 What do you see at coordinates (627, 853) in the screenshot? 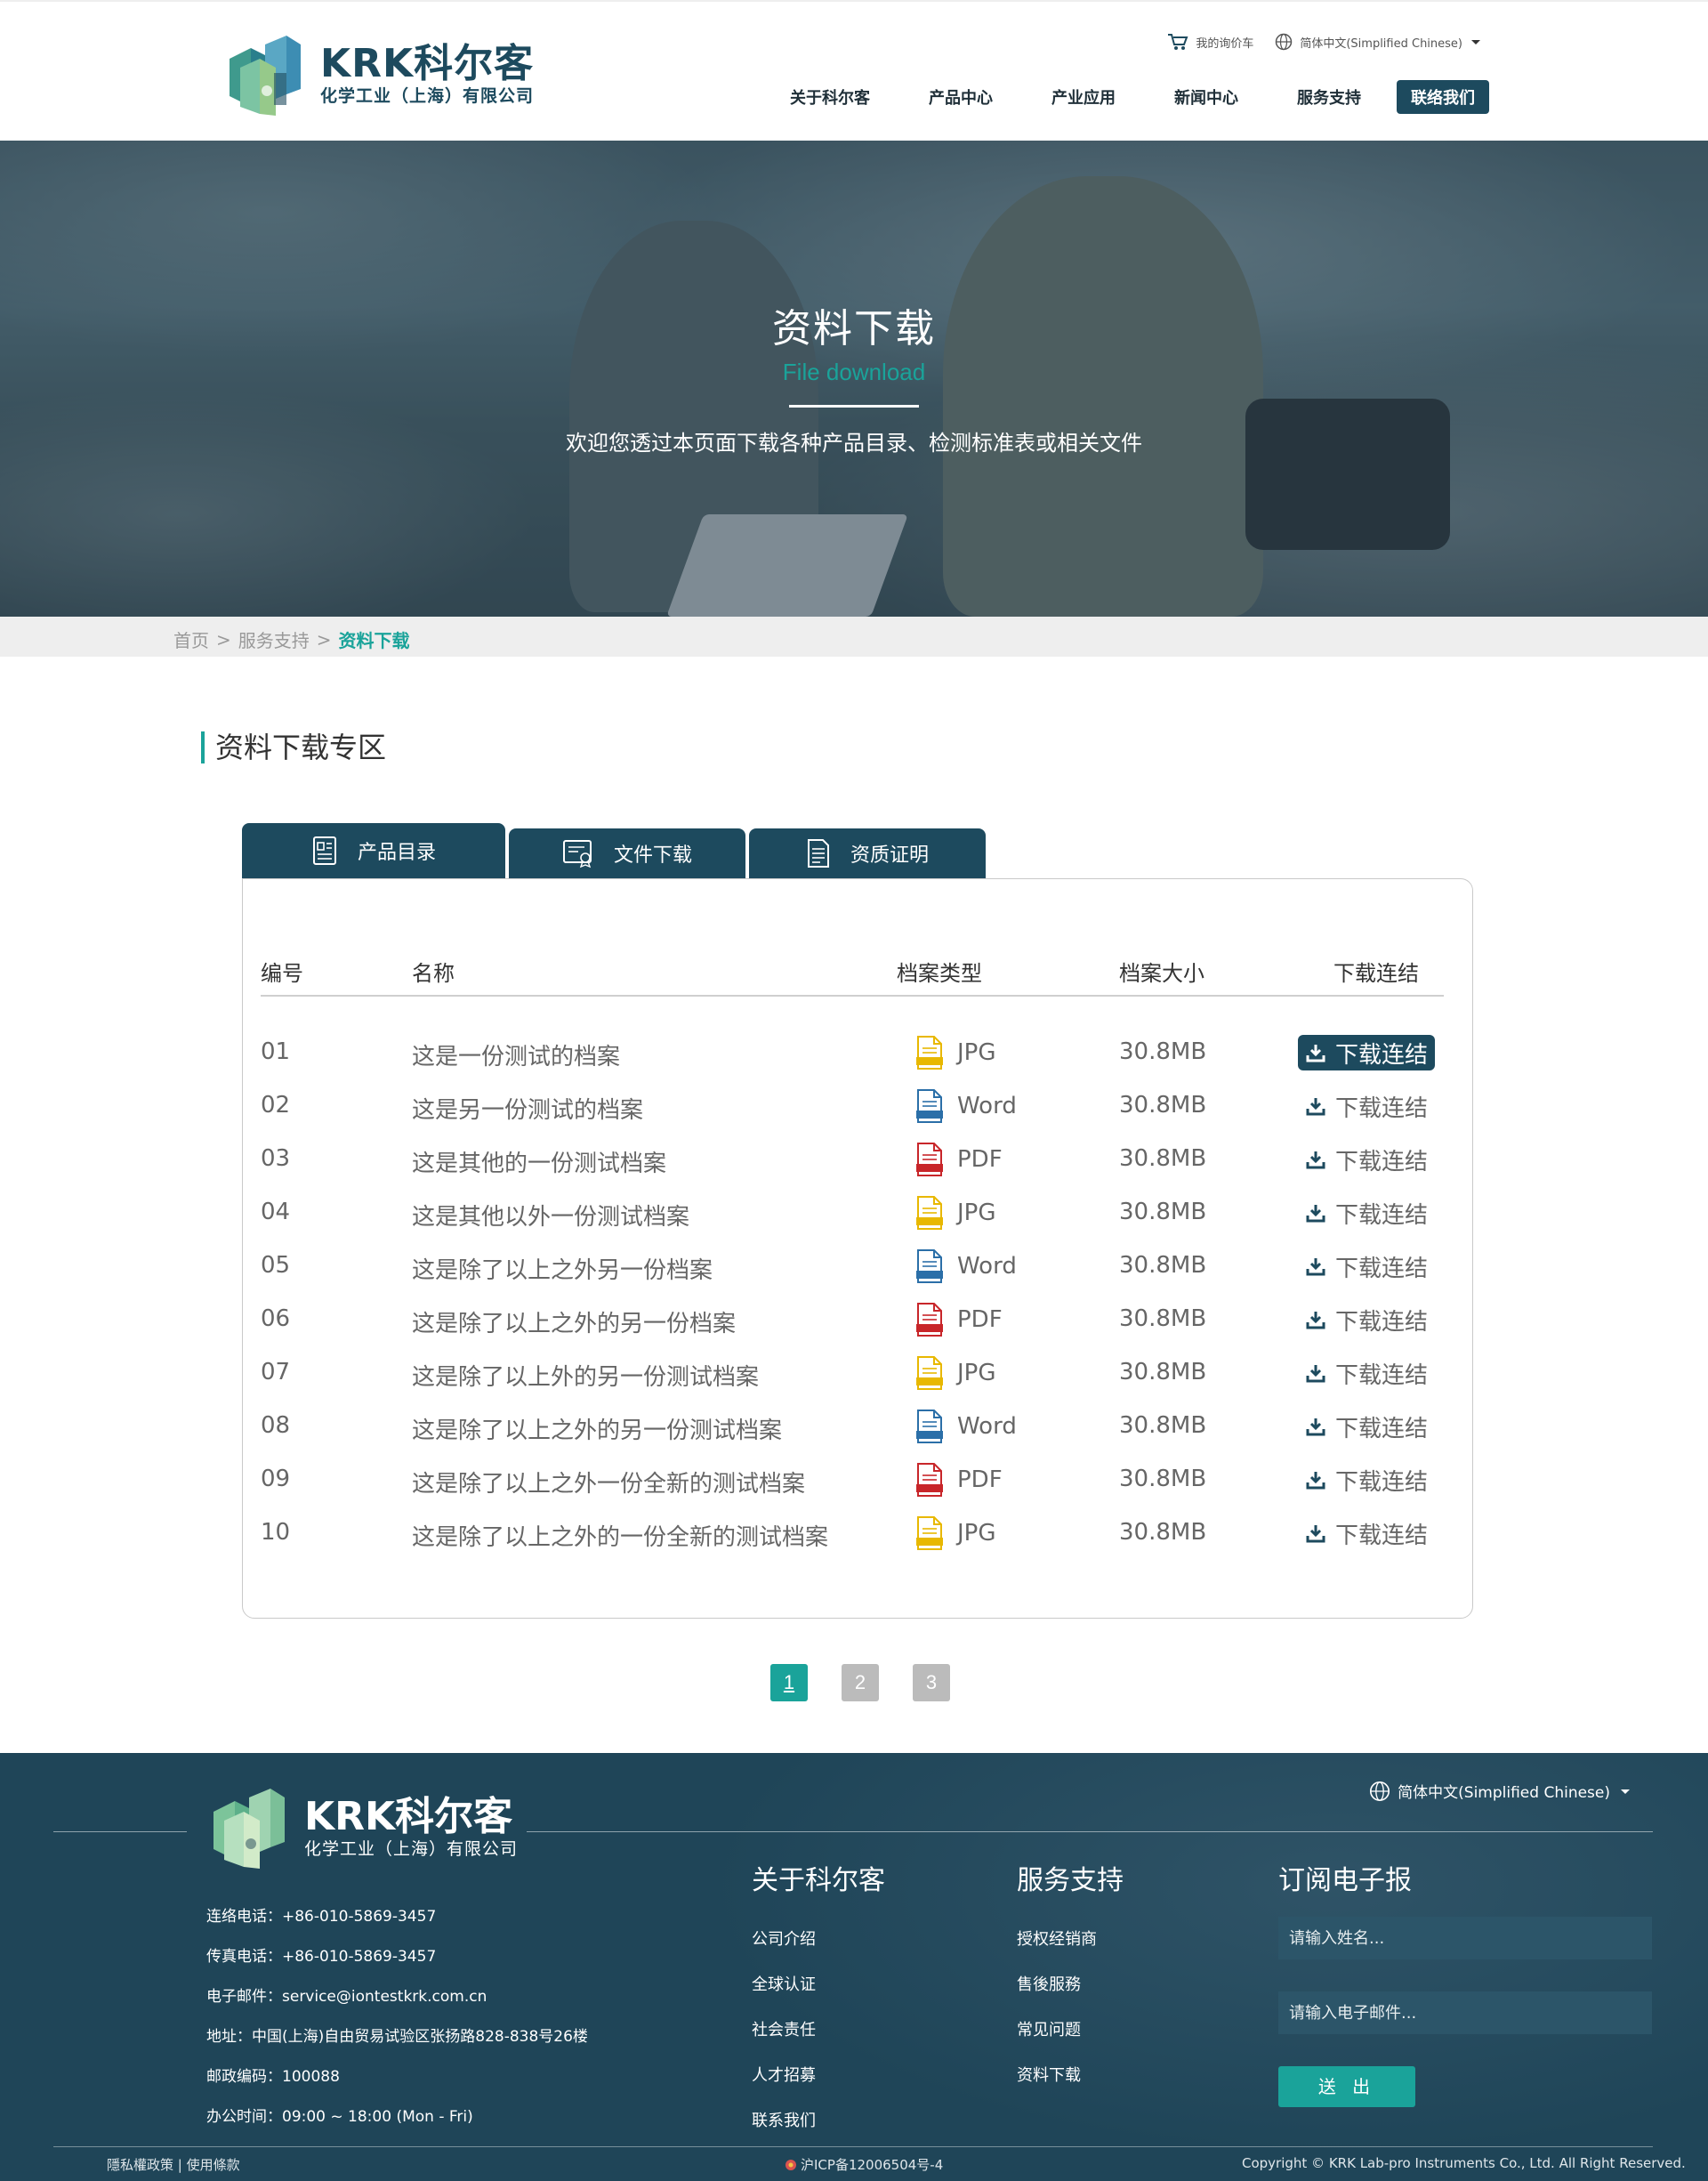
I see `tab-file-download: 文件下载` at bounding box center [627, 853].